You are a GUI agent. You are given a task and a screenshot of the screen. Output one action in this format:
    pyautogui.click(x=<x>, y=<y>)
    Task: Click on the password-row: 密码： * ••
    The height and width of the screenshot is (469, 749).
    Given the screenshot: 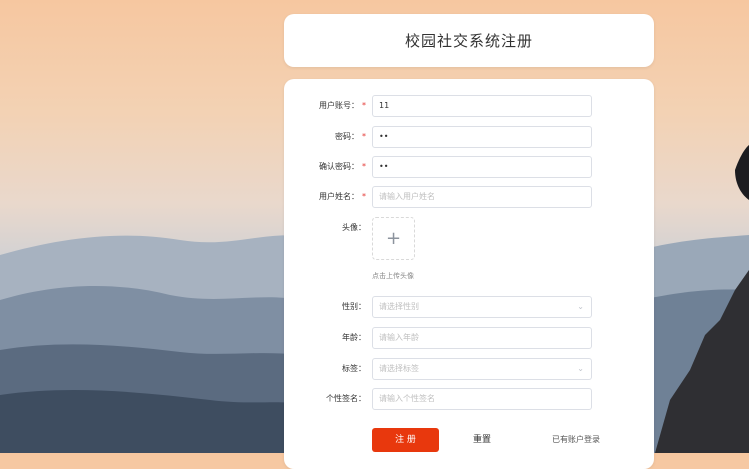 What is the action you would take?
    pyautogui.click(x=469, y=137)
    